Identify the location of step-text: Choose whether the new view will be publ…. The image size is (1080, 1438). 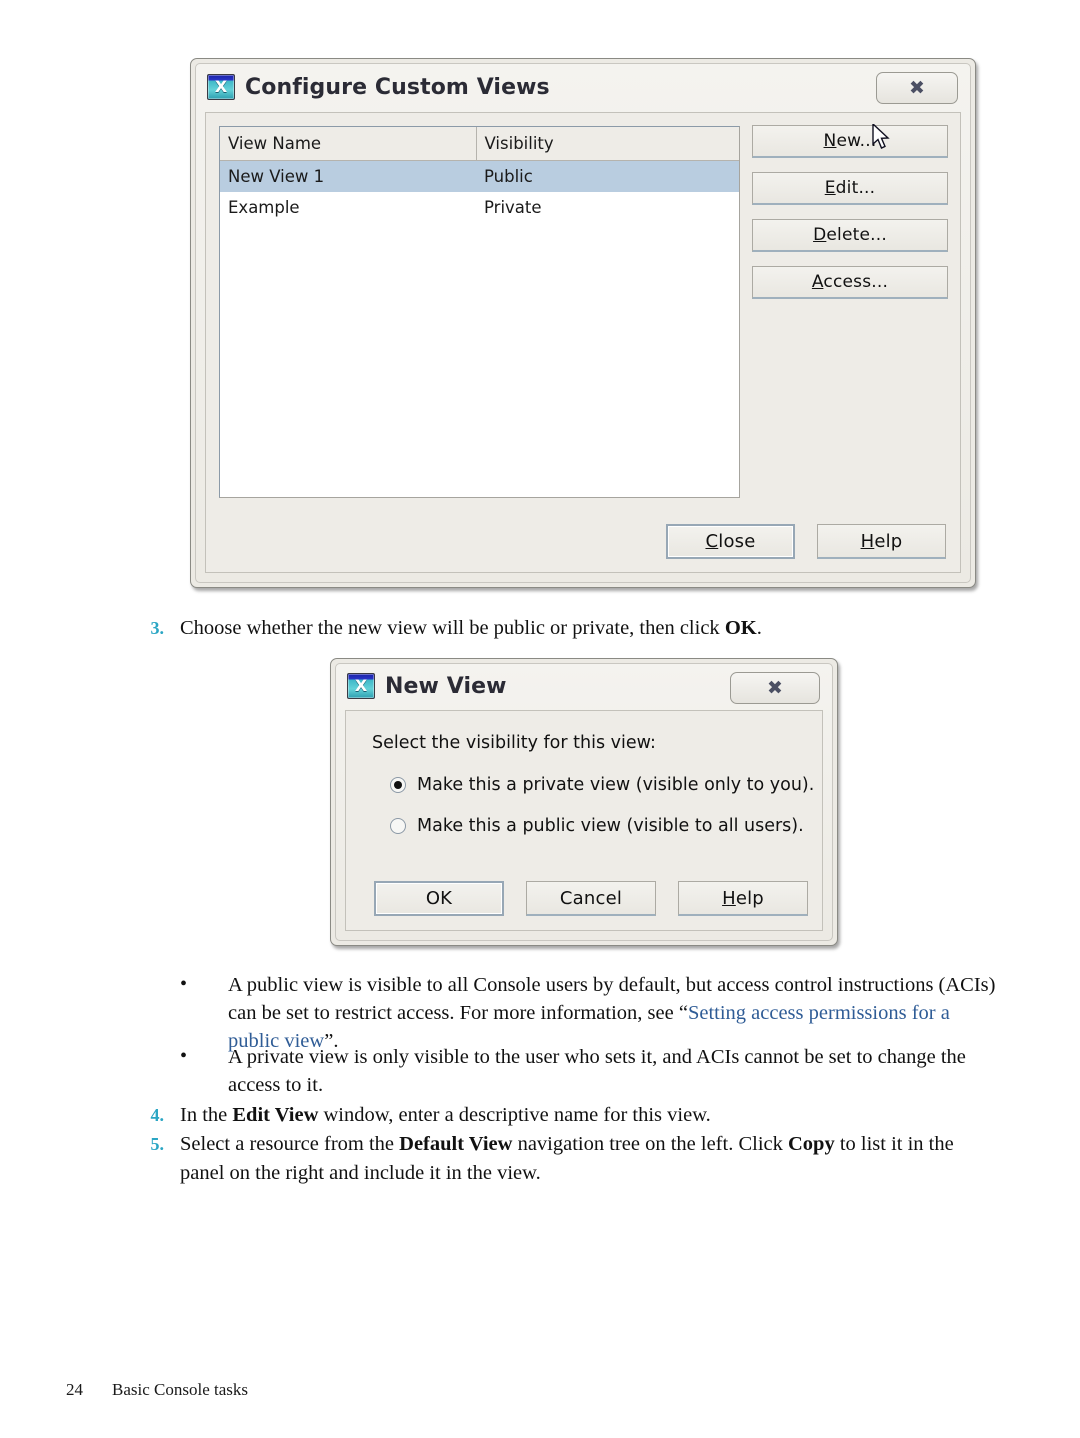
(471, 628).